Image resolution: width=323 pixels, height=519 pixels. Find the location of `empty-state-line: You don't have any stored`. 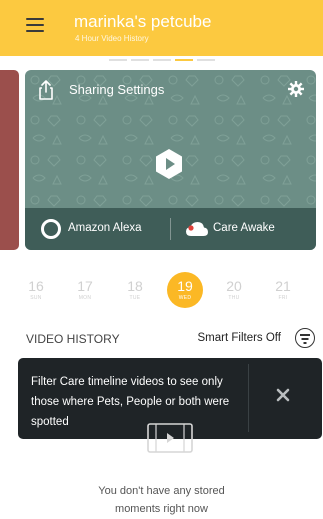

empty-state-line: You don't have any stored is located at coordinates (161, 491).